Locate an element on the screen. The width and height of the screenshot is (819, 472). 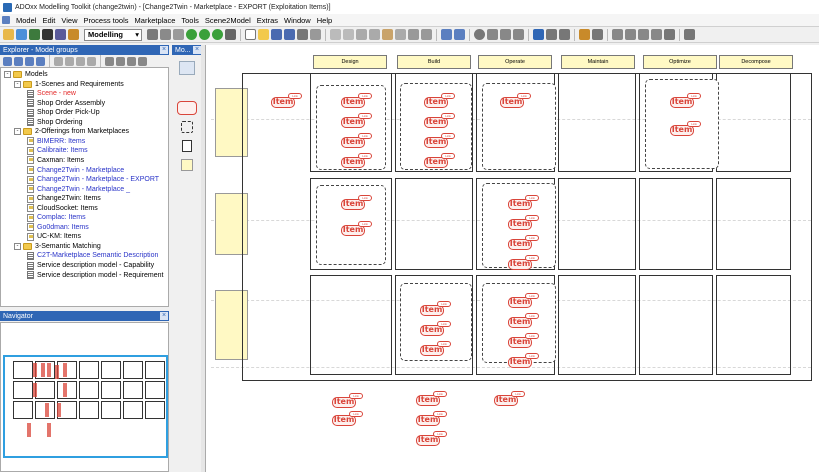
export-image-icon is located at coordinates (689, 34).